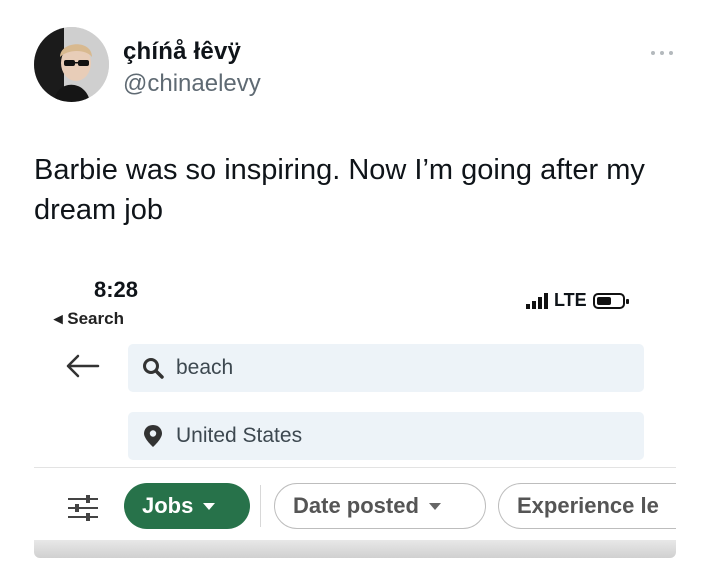 This screenshot has height=583, width=708. What do you see at coordinates (260, 506) in the screenshot?
I see `chip-separator` at bounding box center [260, 506].